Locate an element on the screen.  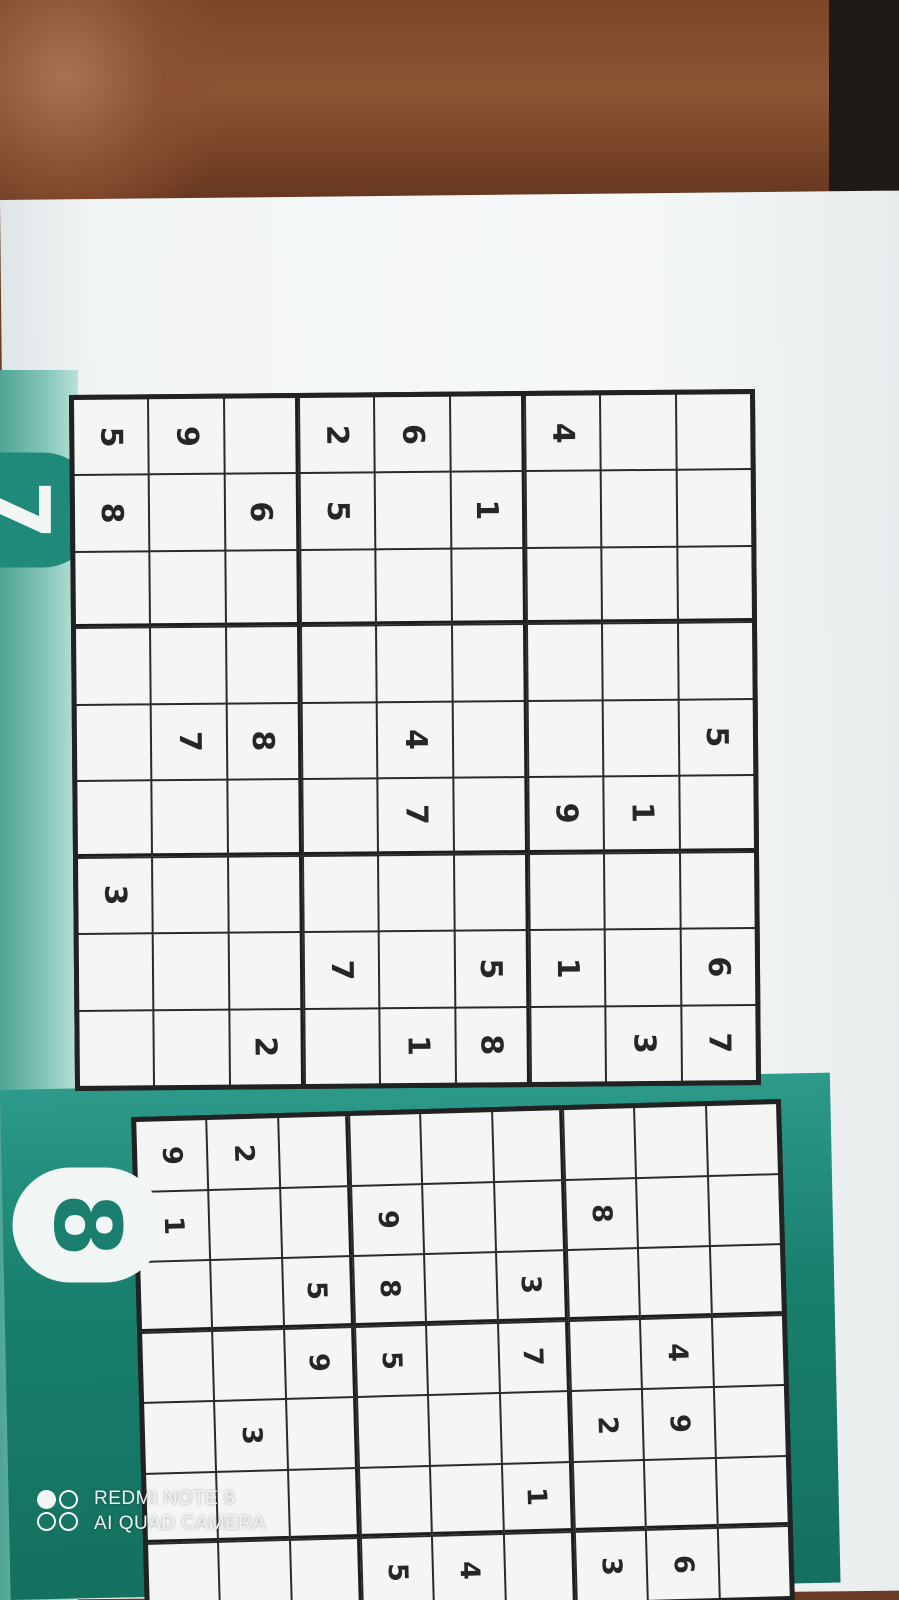
redmi-camera-logo-icon is located at coordinates (59, 1511).